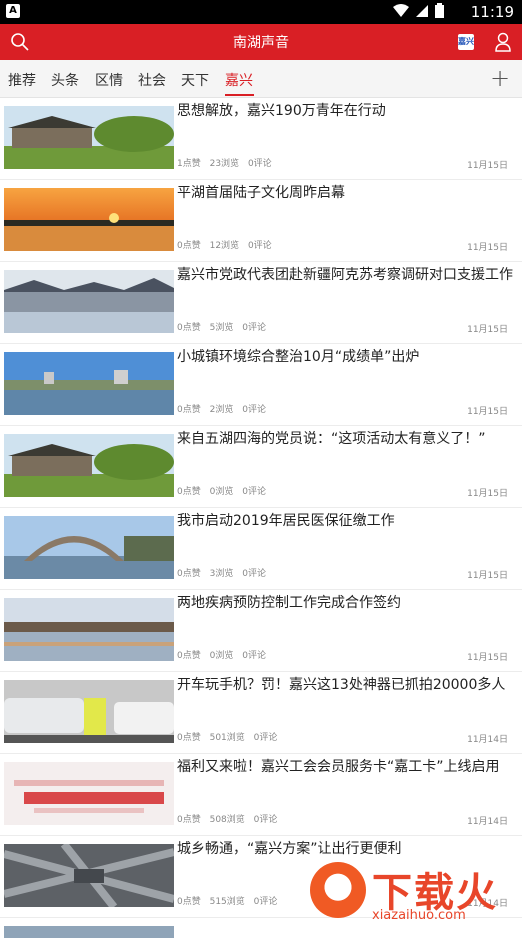 The width and height of the screenshot is (522, 938). What do you see at coordinates (338, 890) in the screenshot?
I see `download-icon` at bounding box center [338, 890].